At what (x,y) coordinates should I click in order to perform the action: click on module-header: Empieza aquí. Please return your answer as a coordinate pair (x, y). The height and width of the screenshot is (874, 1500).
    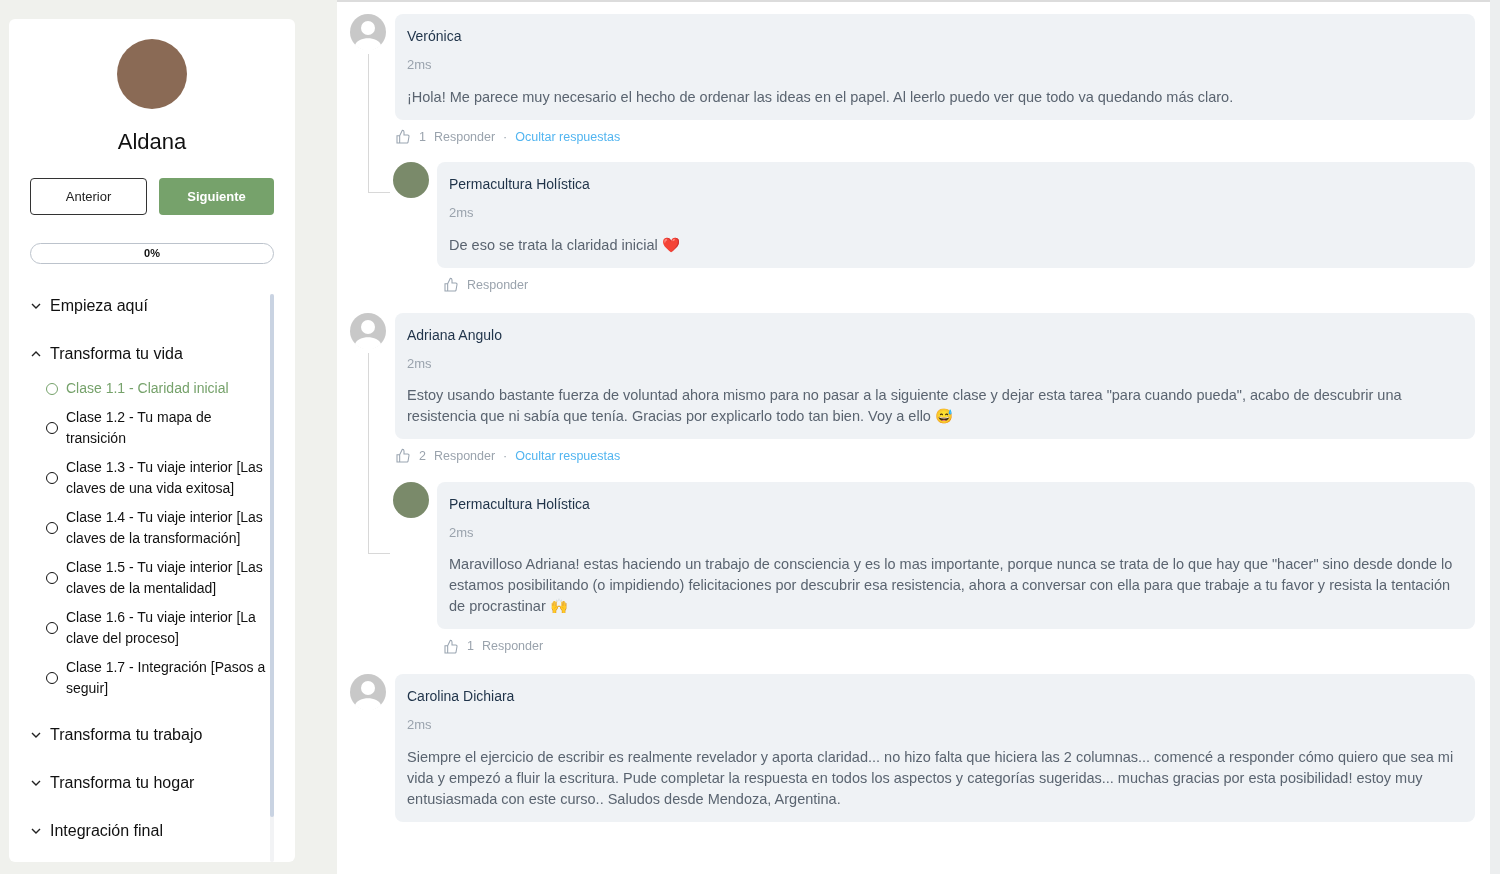
    Looking at the image, I should click on (148, 306).